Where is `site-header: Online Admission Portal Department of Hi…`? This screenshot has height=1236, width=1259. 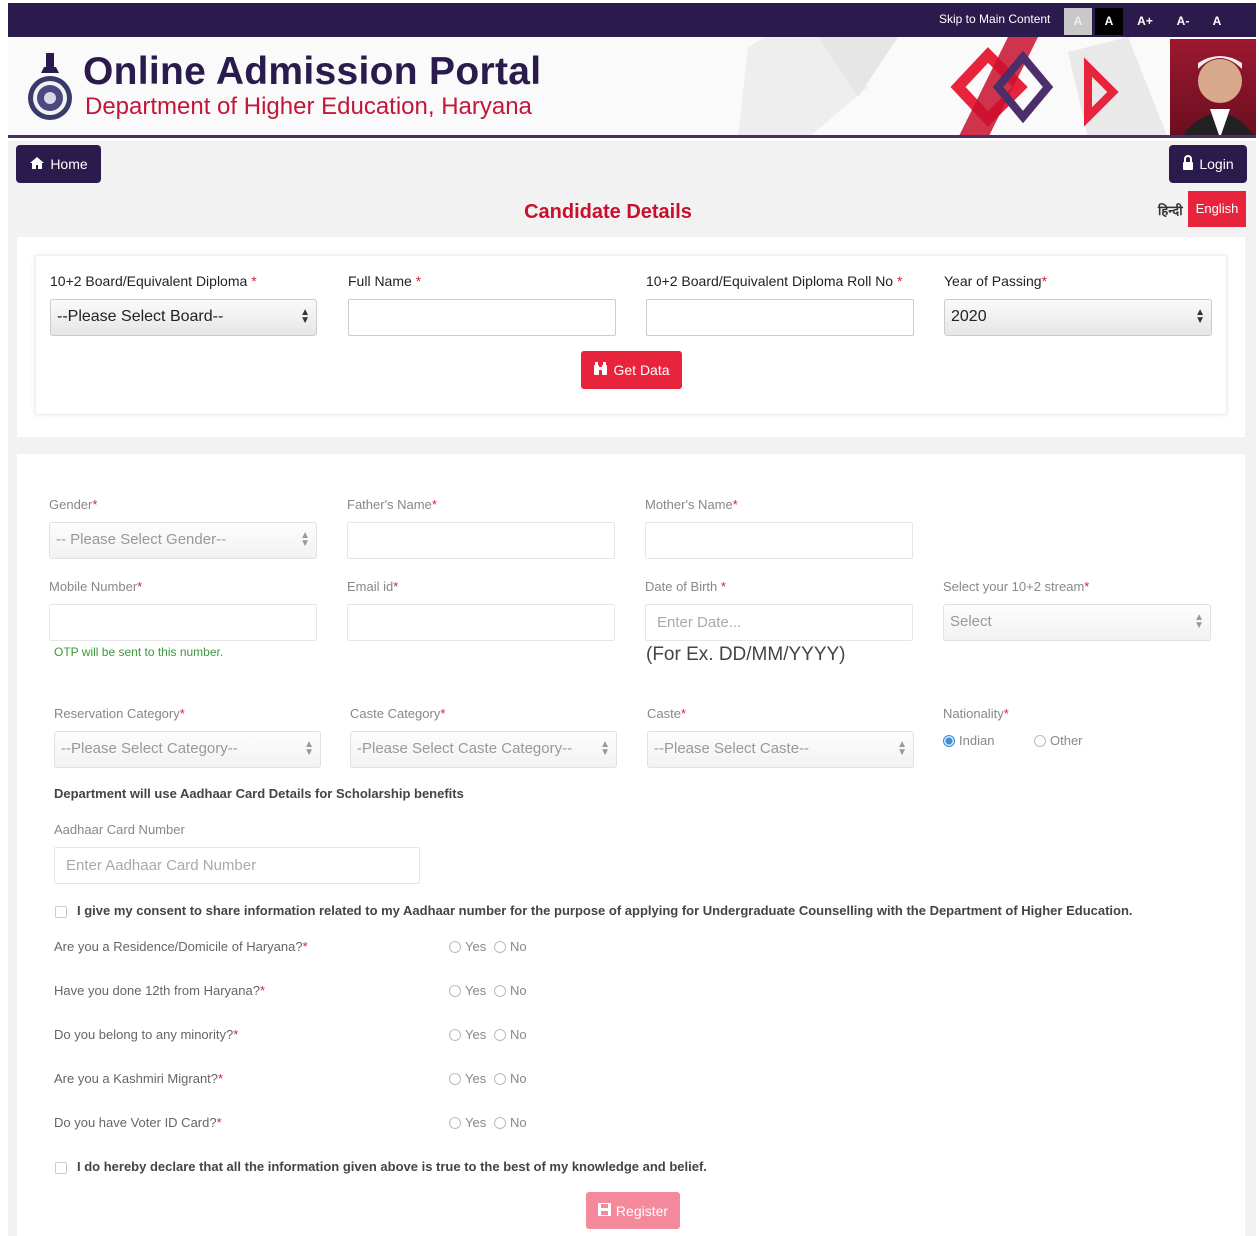 site-header: Online Admission Portal Department of Hi… is located at coordinates (632, 87).